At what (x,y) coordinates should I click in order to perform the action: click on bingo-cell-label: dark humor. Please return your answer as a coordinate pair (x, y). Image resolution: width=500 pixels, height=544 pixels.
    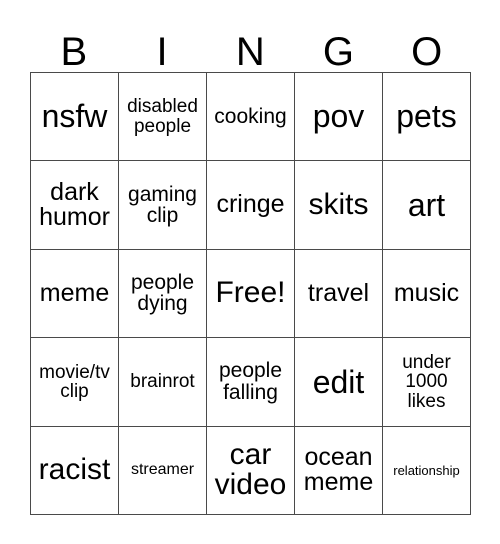
    Looking at the image, I should click on (74, 204).